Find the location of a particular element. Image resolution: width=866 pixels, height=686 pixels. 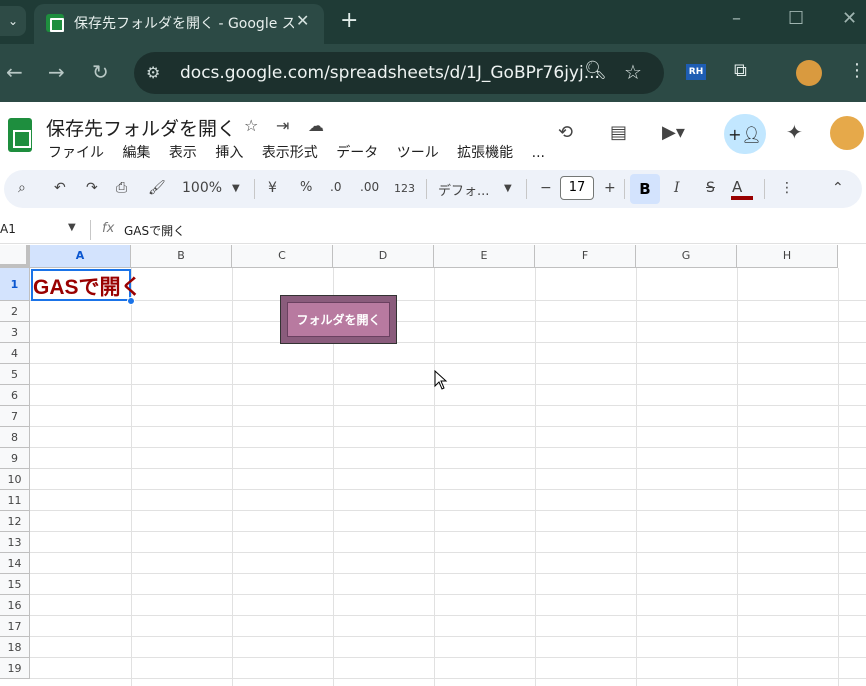

row-header-1: 1 is located at coordinates (15, 284).